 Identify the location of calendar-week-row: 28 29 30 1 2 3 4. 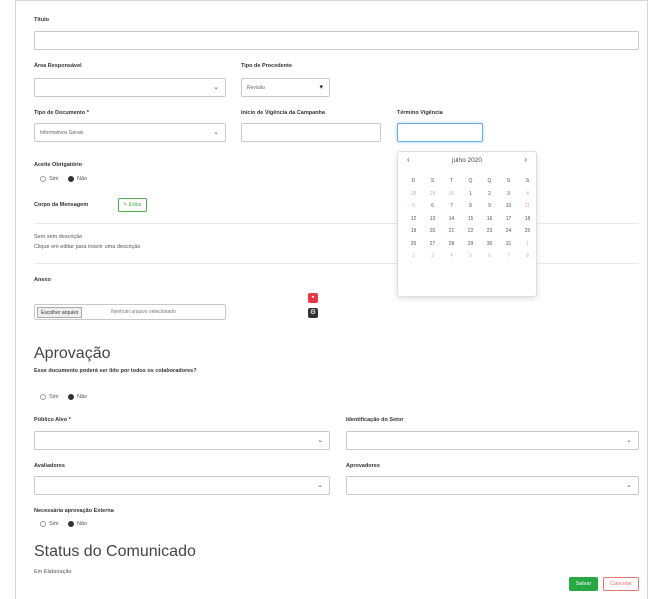
(470, 194).